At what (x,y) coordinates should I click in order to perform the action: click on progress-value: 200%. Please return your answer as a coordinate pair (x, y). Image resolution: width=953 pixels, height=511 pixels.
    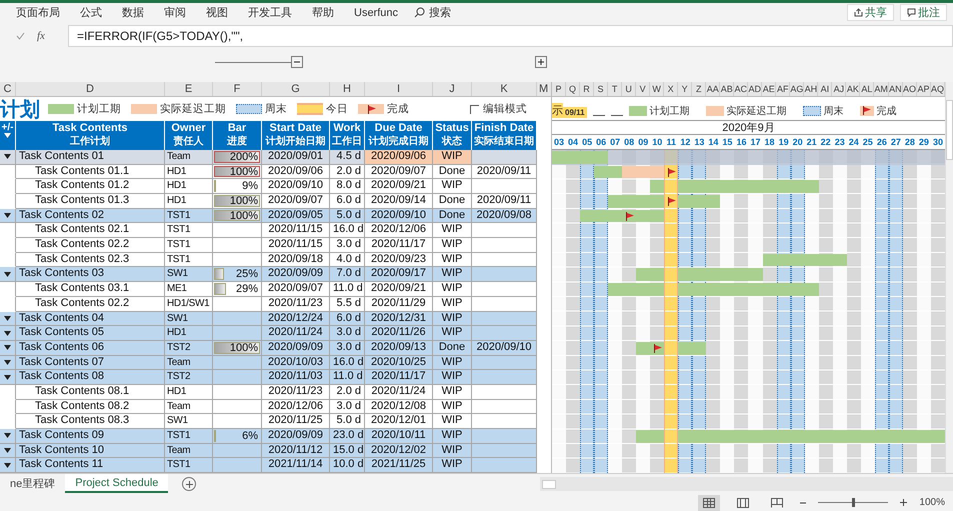
    Looking at the image, I should click on (244, 156).